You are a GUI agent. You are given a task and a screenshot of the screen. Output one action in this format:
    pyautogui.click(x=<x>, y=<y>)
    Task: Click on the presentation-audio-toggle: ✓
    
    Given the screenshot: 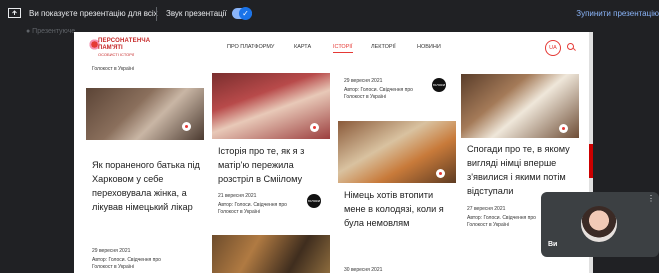 What is the action you would take?
    pyautogui.click(x=242, y=13)
    